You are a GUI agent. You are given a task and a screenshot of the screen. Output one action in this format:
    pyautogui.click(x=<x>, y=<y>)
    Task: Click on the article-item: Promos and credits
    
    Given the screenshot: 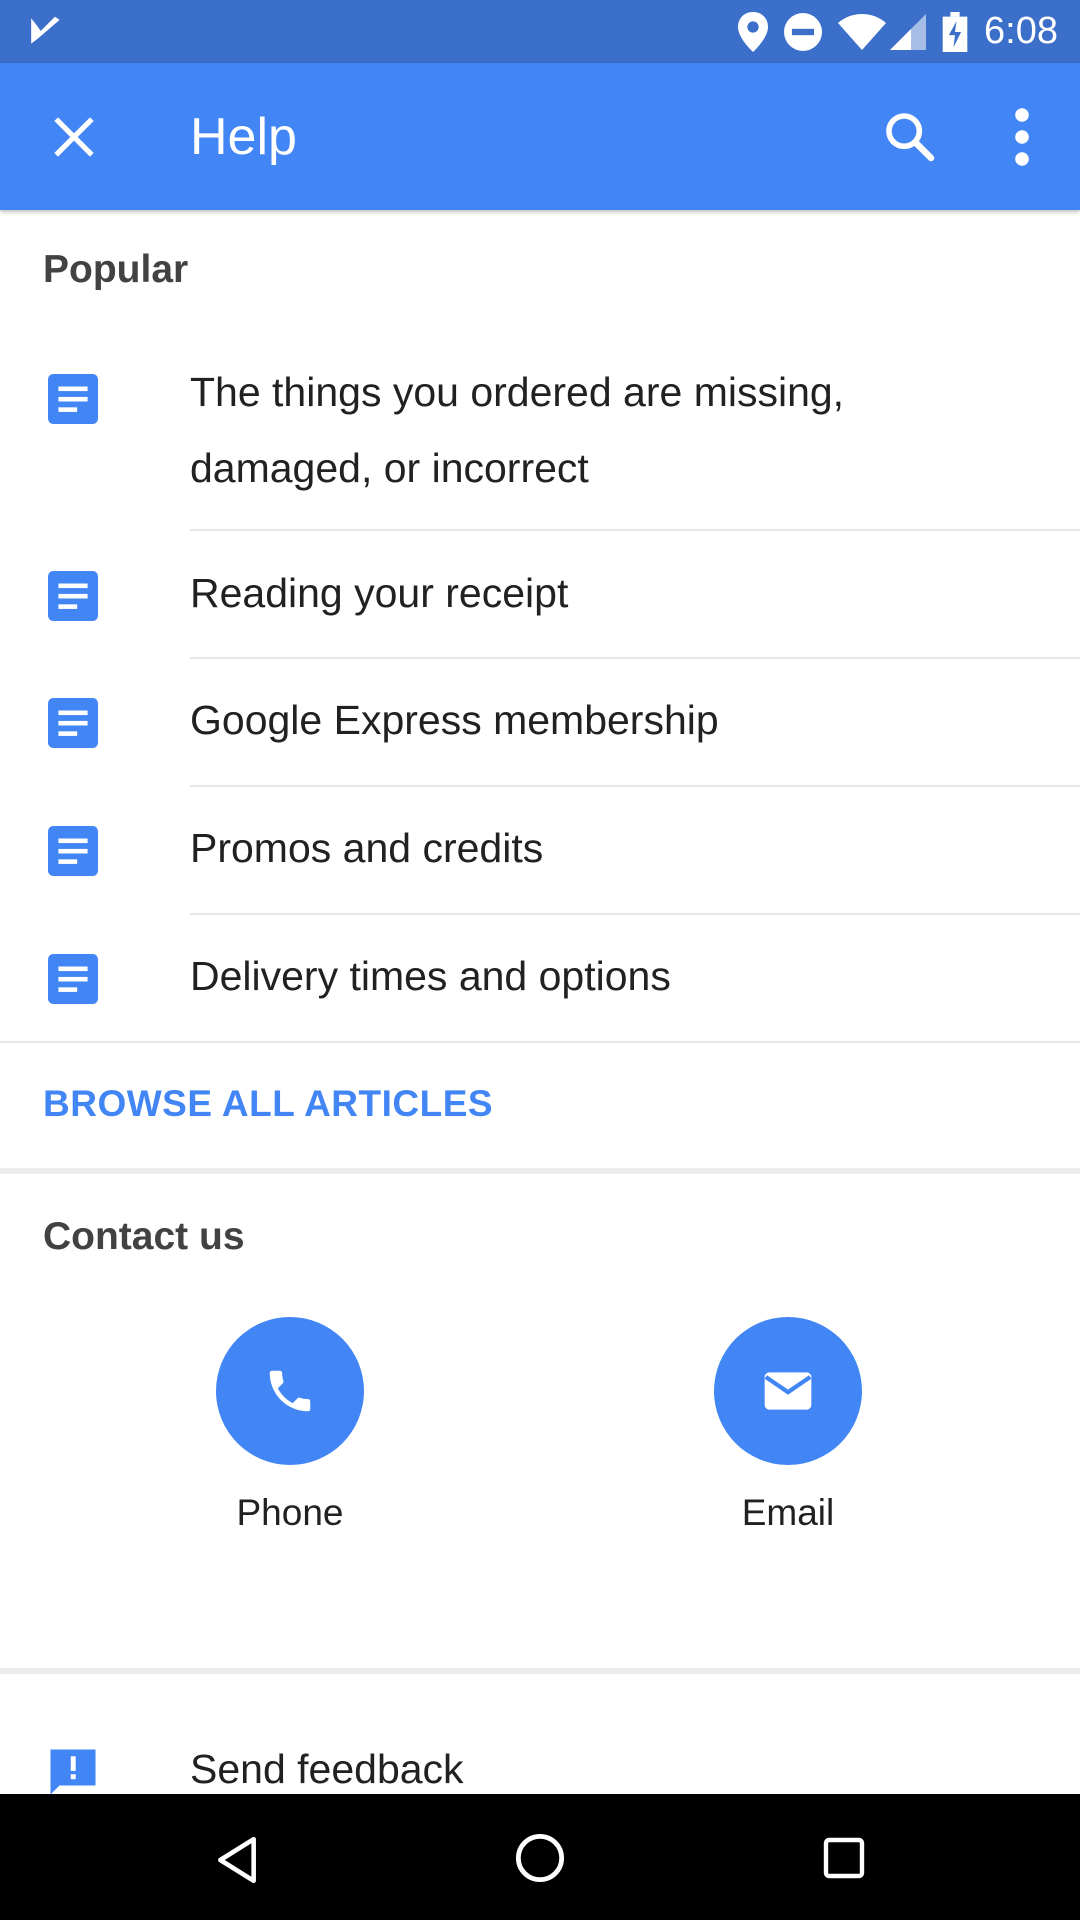 What is the action you would take?
    pyautogui.click(x=540, y=848)
    